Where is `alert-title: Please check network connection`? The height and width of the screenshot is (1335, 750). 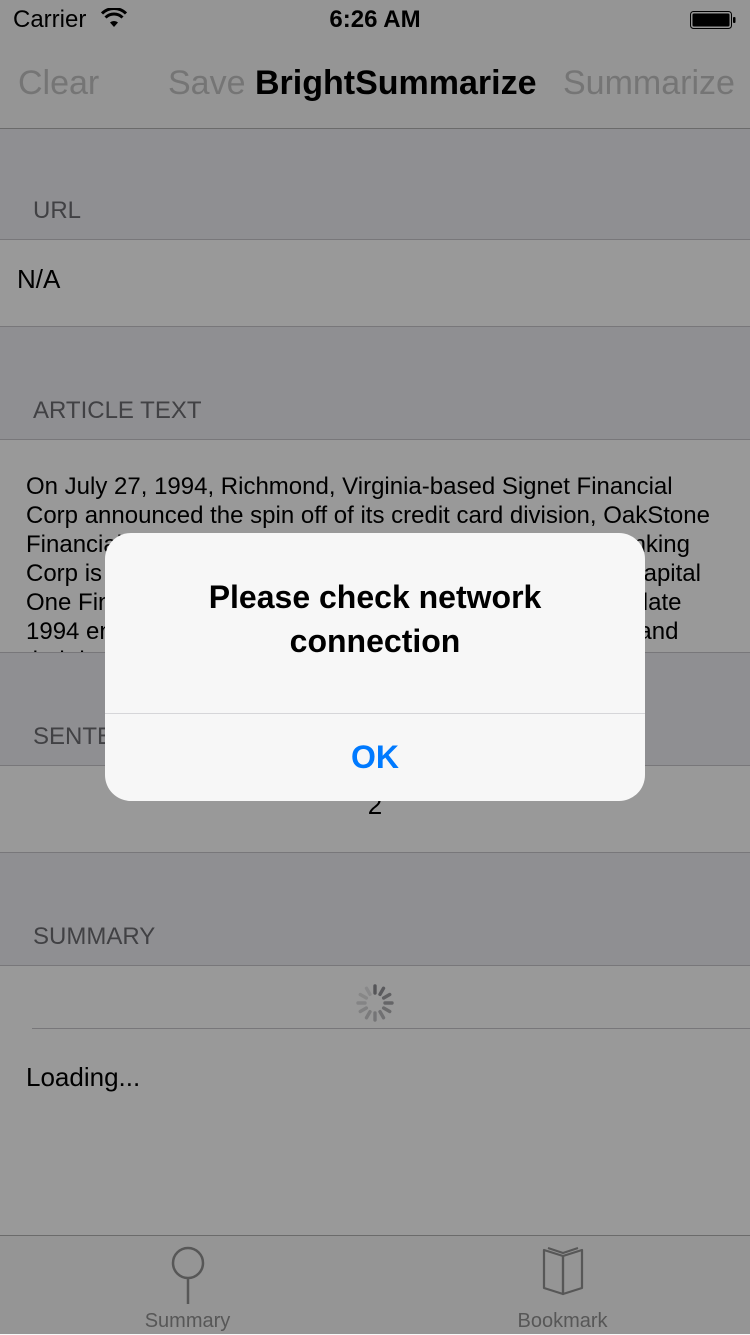 alert-title: Please check network connection is located at coordinates (375, 619).